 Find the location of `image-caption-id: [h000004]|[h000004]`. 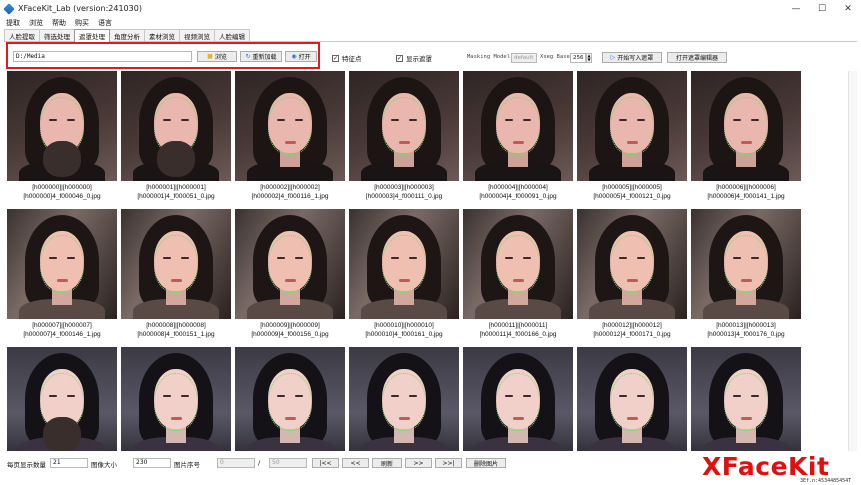

image-caption-id: [h000004]|[h000004] is located at coordinates (518, 187).